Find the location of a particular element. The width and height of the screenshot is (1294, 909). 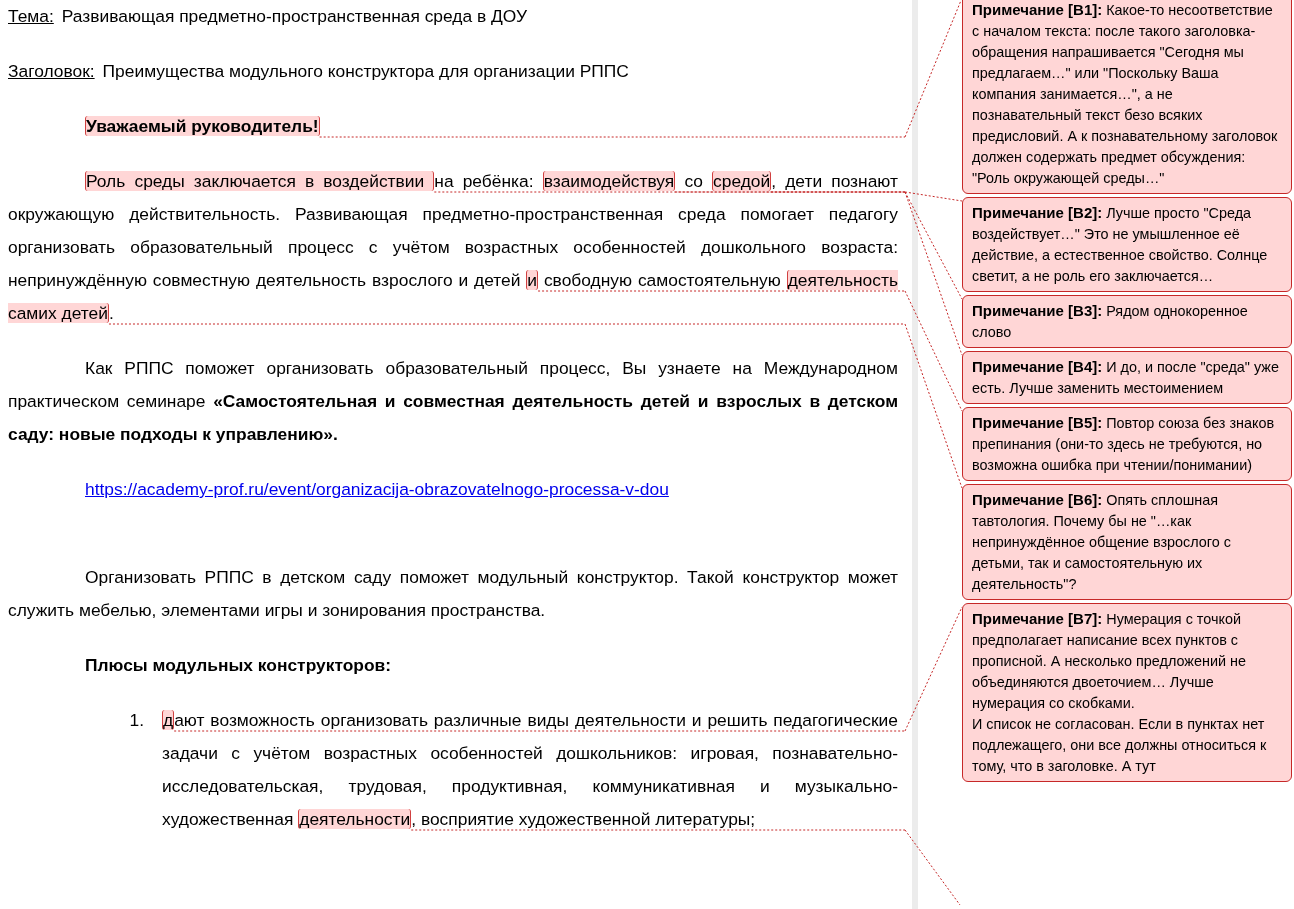

field-value: Развивающая предметно-пространственная среда в ДОУ is located at coordinates (294, 16).